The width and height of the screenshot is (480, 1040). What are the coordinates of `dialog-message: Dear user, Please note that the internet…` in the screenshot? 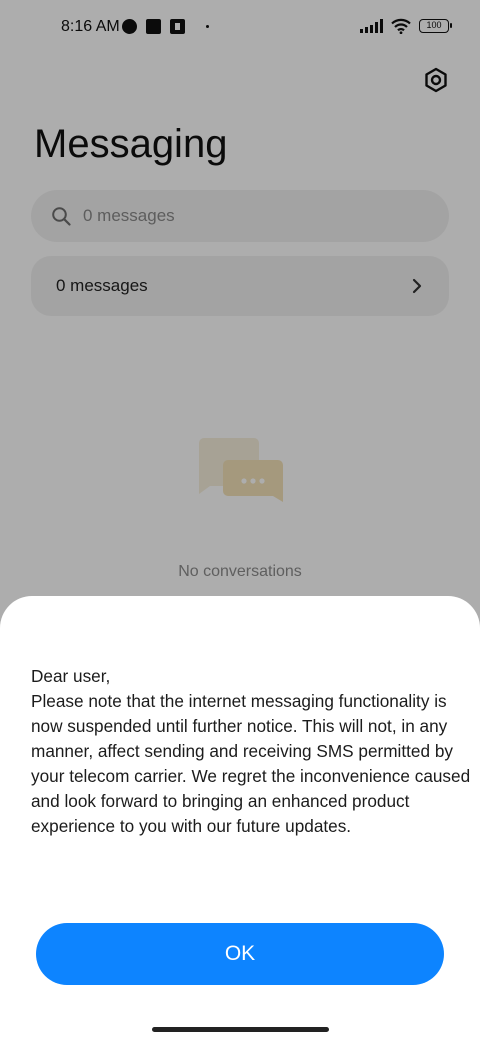 It's located at (251, 751).